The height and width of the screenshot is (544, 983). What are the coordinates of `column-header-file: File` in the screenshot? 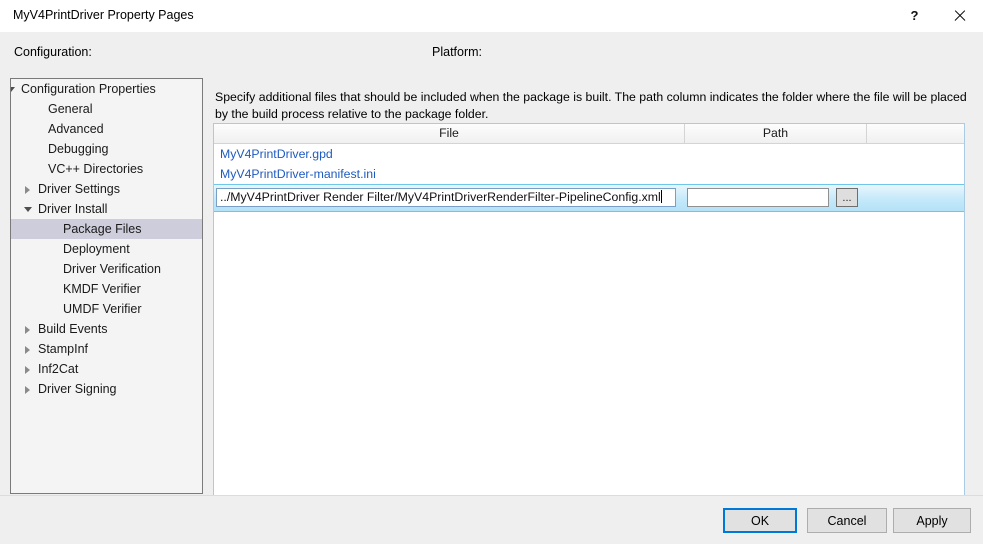 It's located at (449, 133).